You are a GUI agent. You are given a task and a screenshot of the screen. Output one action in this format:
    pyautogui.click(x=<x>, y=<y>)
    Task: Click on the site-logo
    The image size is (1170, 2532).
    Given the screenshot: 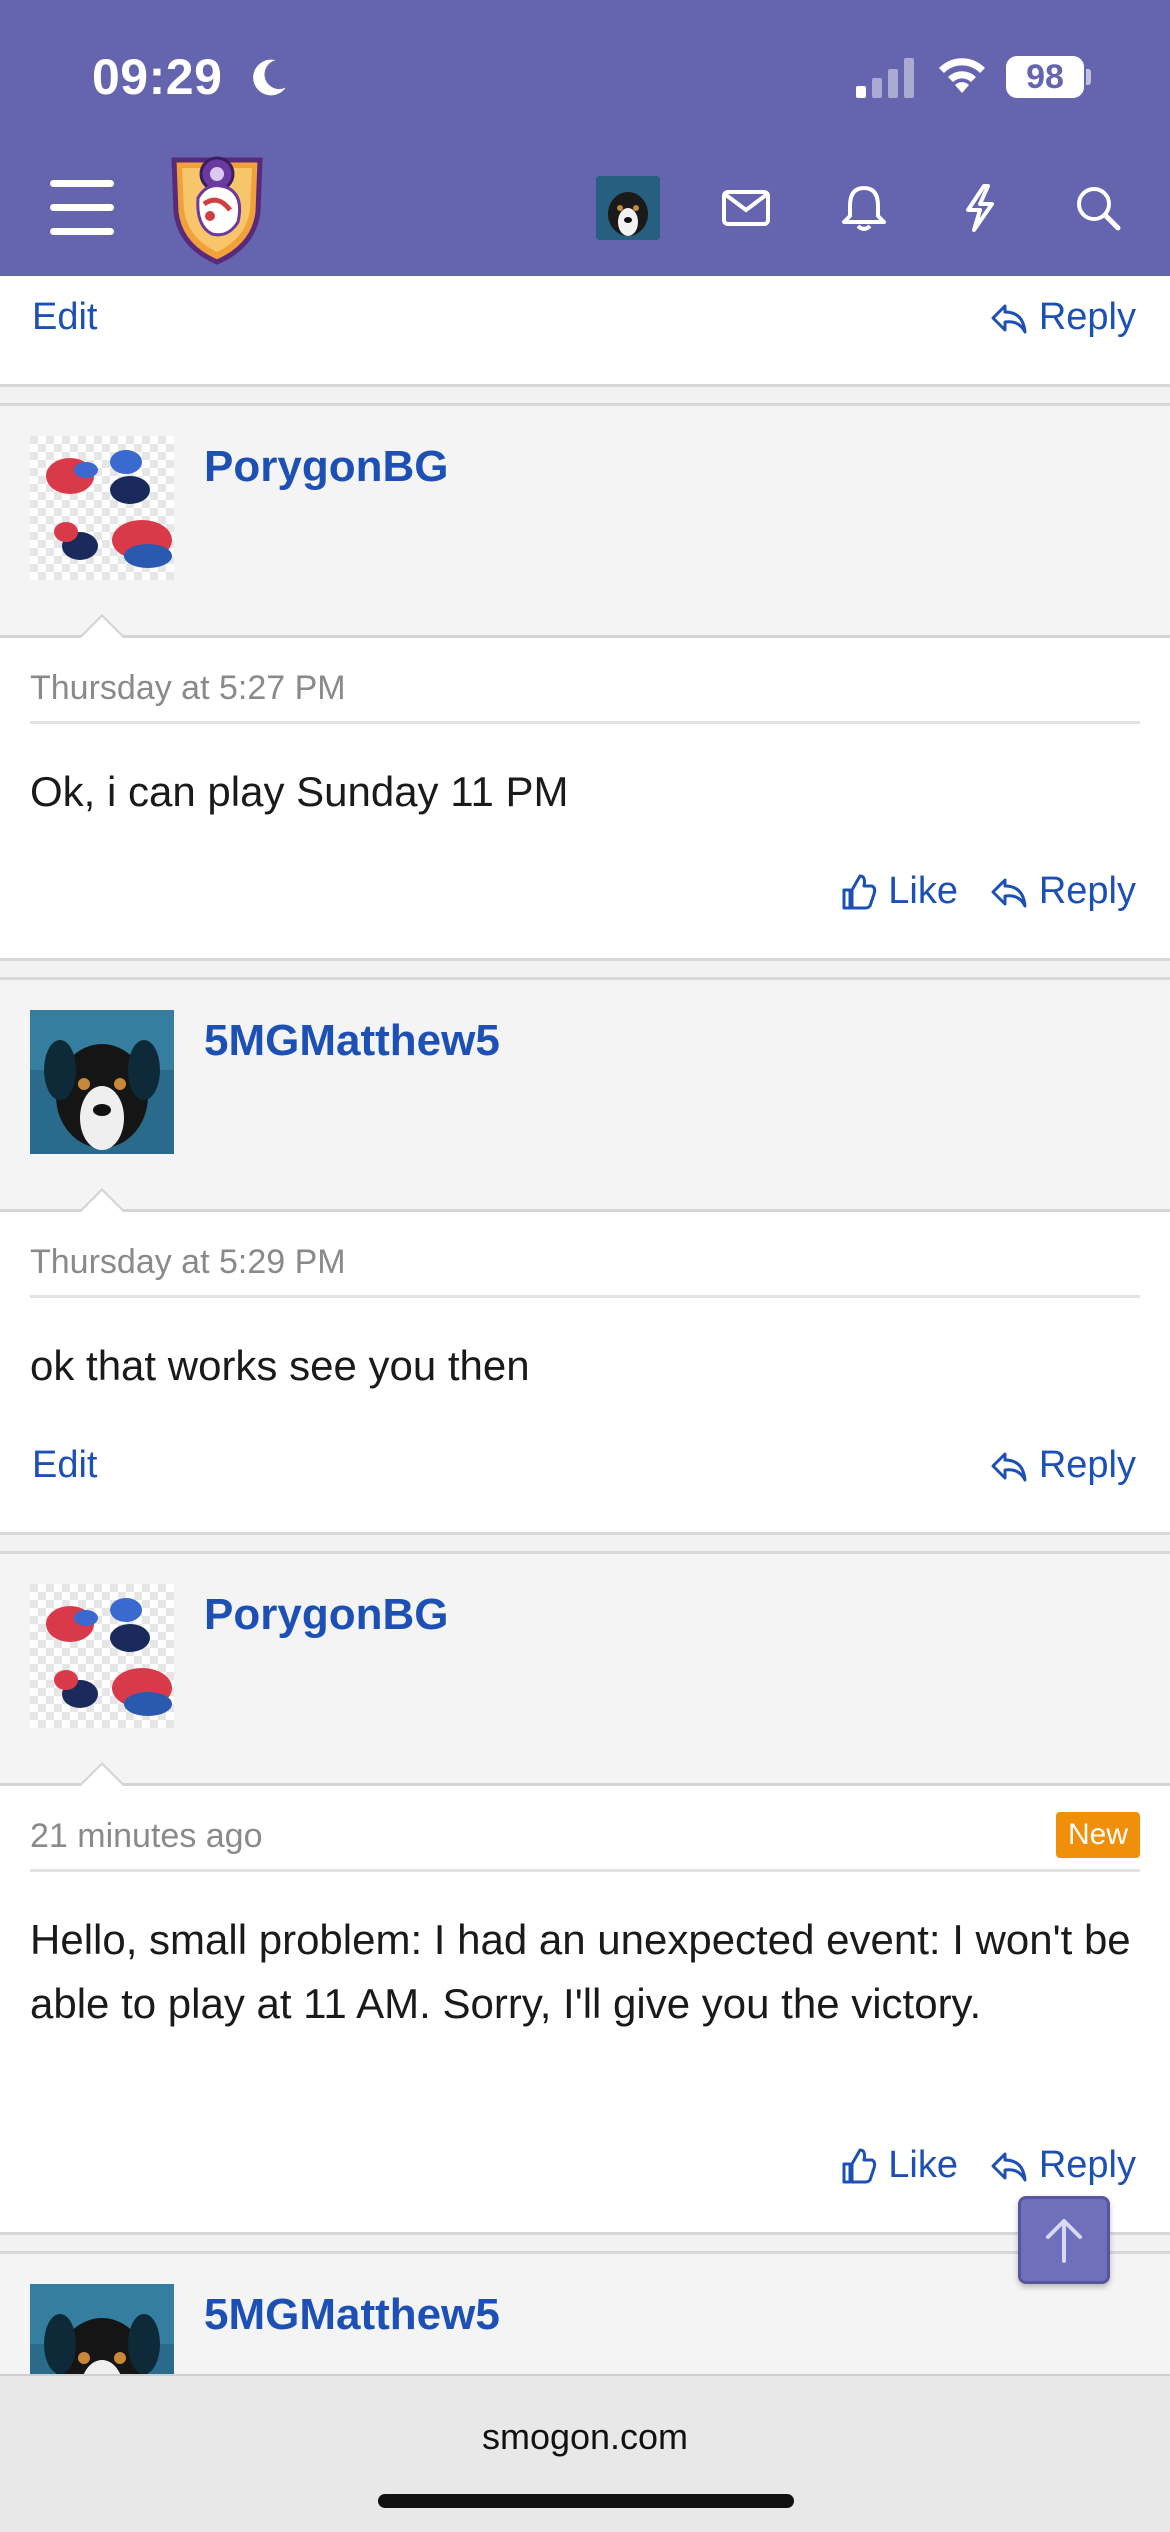 What is the action you would take?
    pyautogui.click(x=217, y=208)
    